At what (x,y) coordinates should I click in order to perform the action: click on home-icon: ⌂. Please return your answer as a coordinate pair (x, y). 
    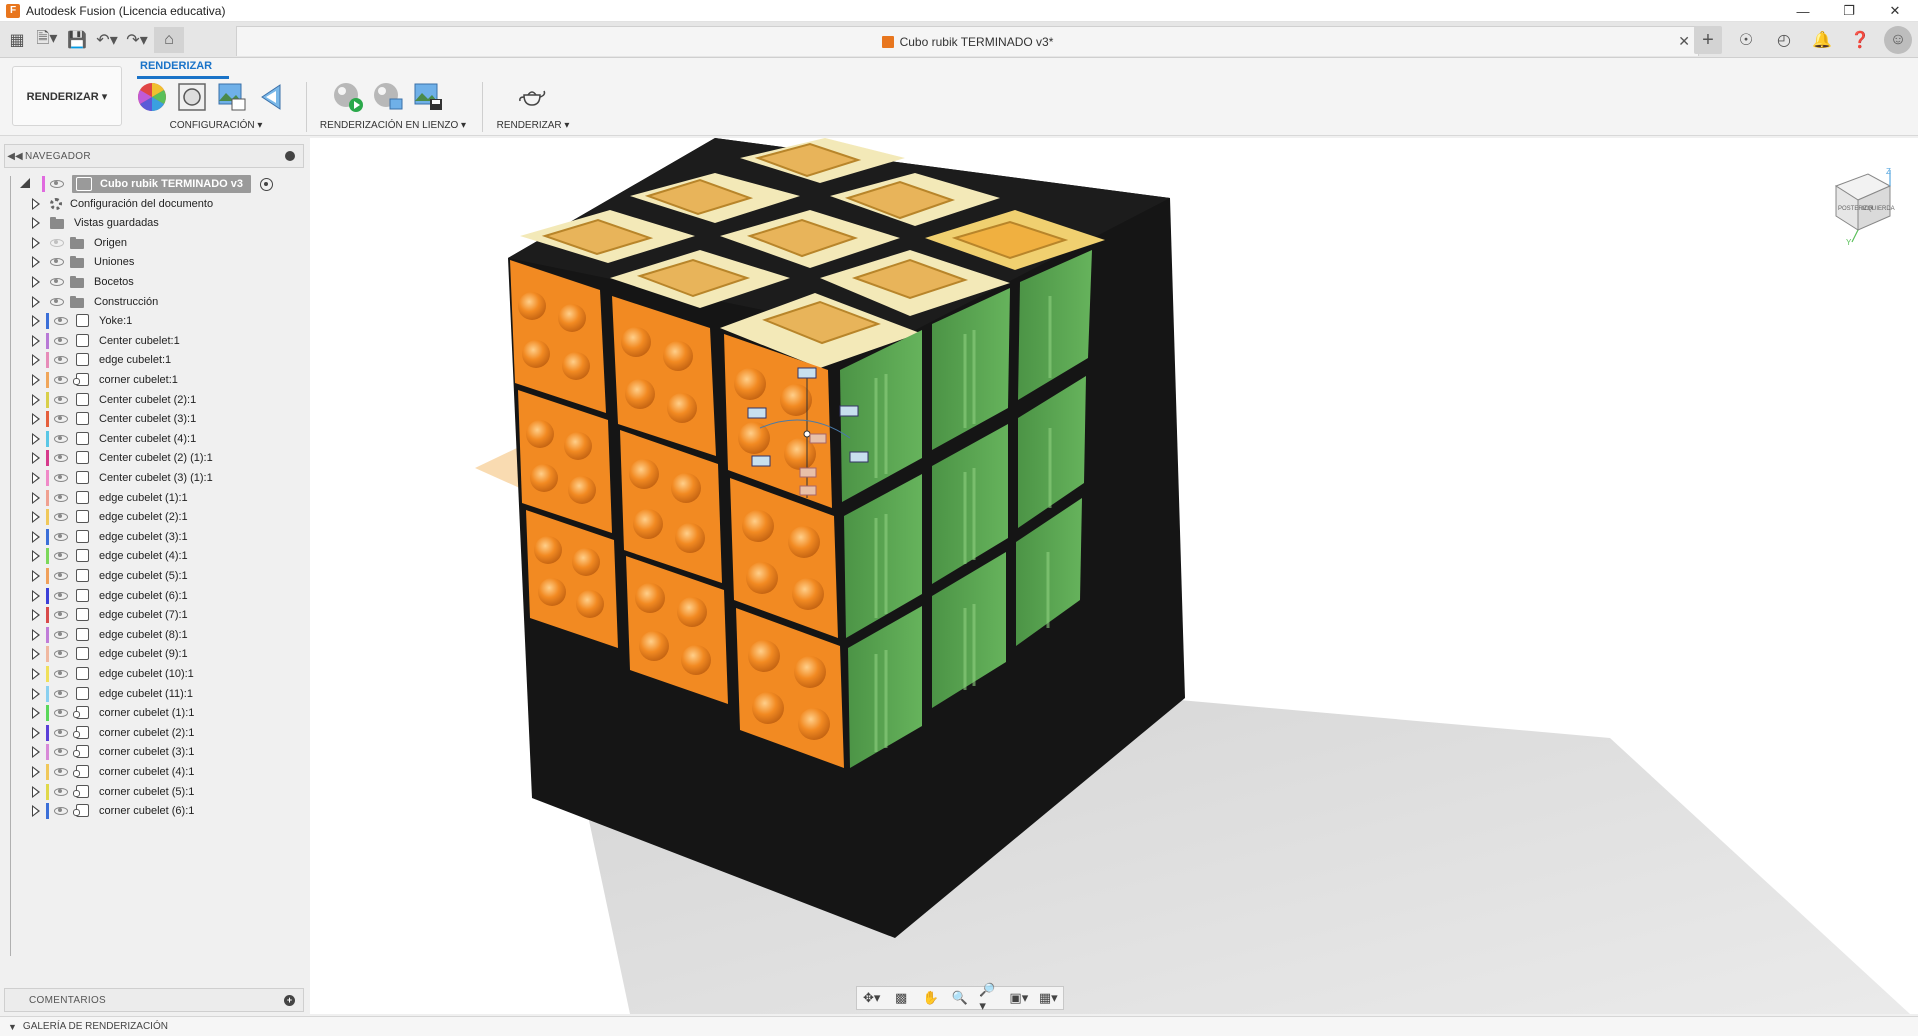
    Looking at the image, I should click on (169, 40).